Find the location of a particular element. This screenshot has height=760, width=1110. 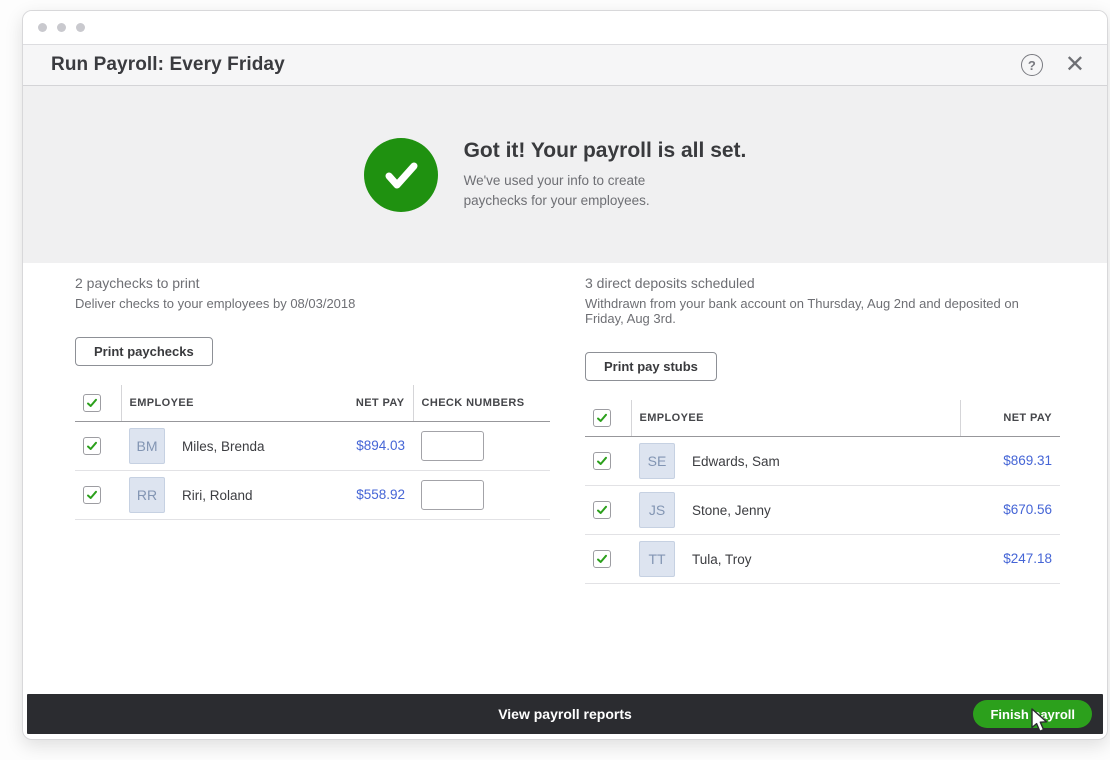

employee-name: Miles, Brenda is located at coordinates (223, 446).